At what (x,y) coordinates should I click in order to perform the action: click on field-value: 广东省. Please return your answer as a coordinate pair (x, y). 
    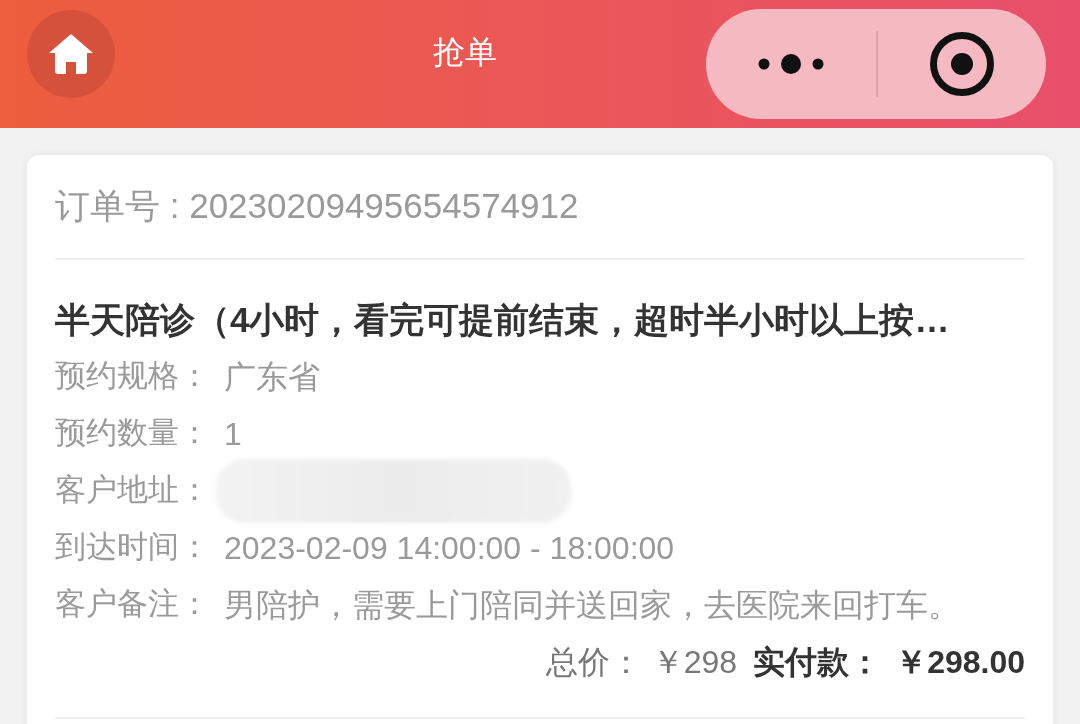
    Looking at the image, I should click on (272, 377).